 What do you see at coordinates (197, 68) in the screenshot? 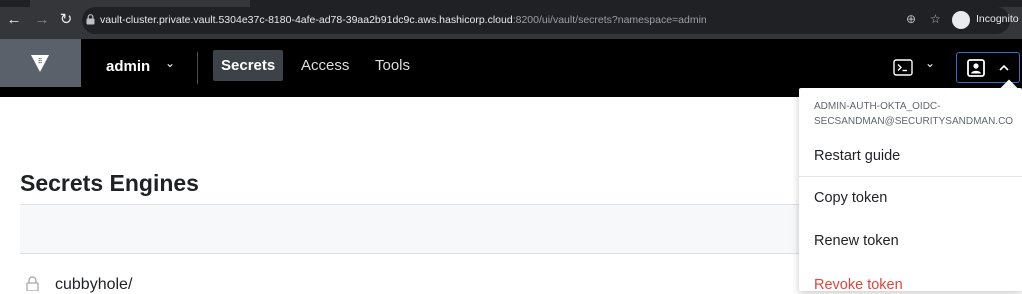
I see `nav-divider` at bounding box center [197, 68].